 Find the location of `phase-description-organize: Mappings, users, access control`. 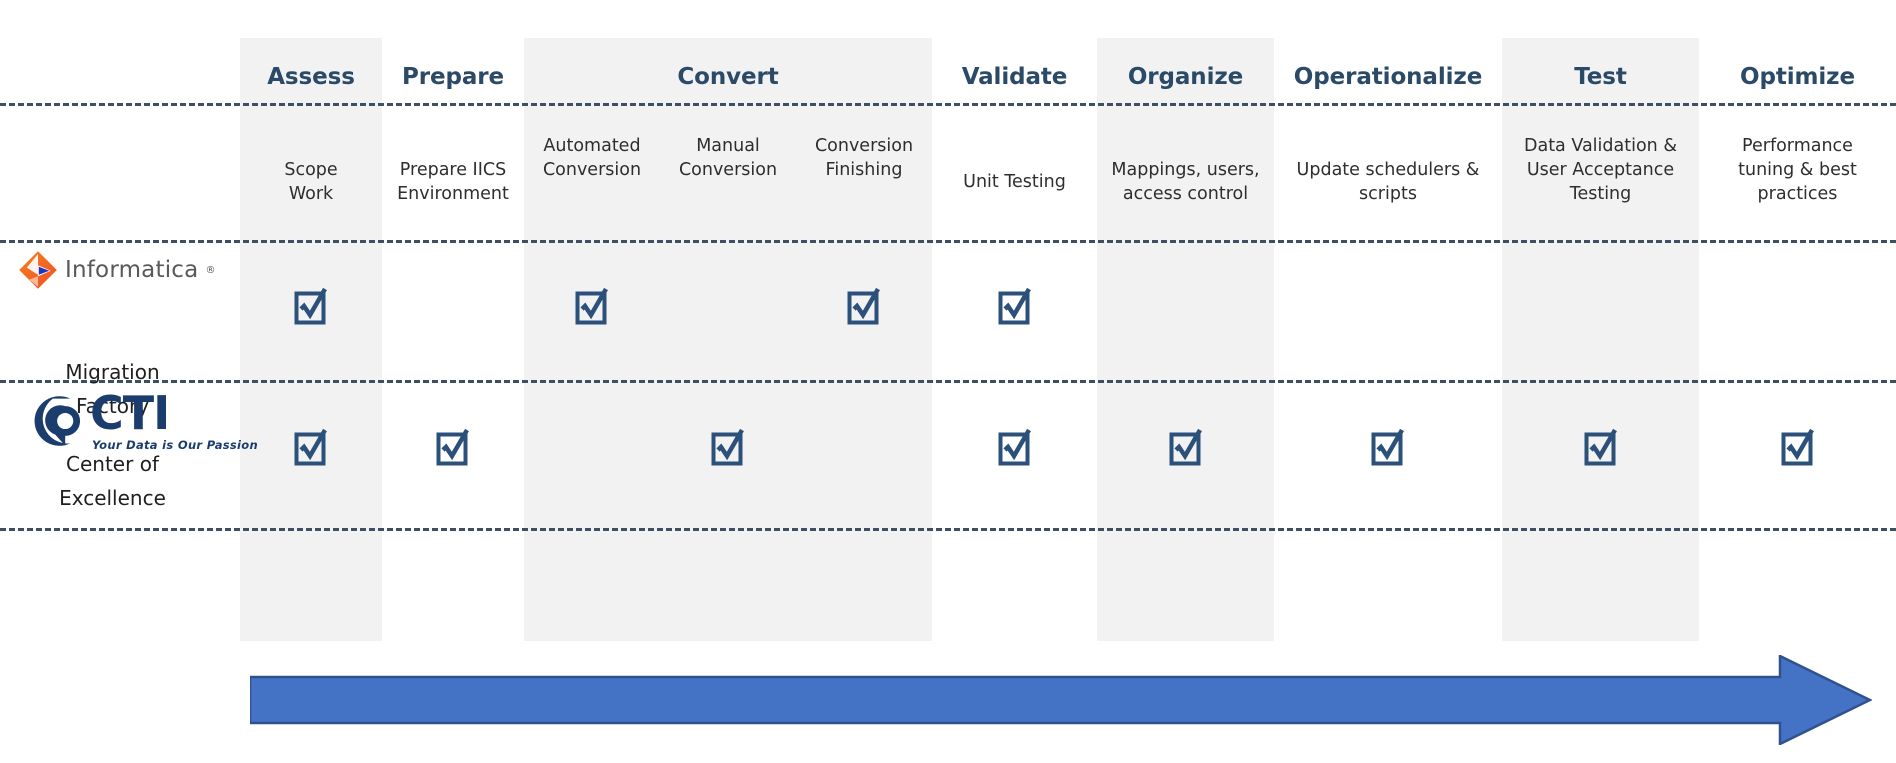

phase-description-organize: Mappings, users, access control is located at coordinates (1185, 182).